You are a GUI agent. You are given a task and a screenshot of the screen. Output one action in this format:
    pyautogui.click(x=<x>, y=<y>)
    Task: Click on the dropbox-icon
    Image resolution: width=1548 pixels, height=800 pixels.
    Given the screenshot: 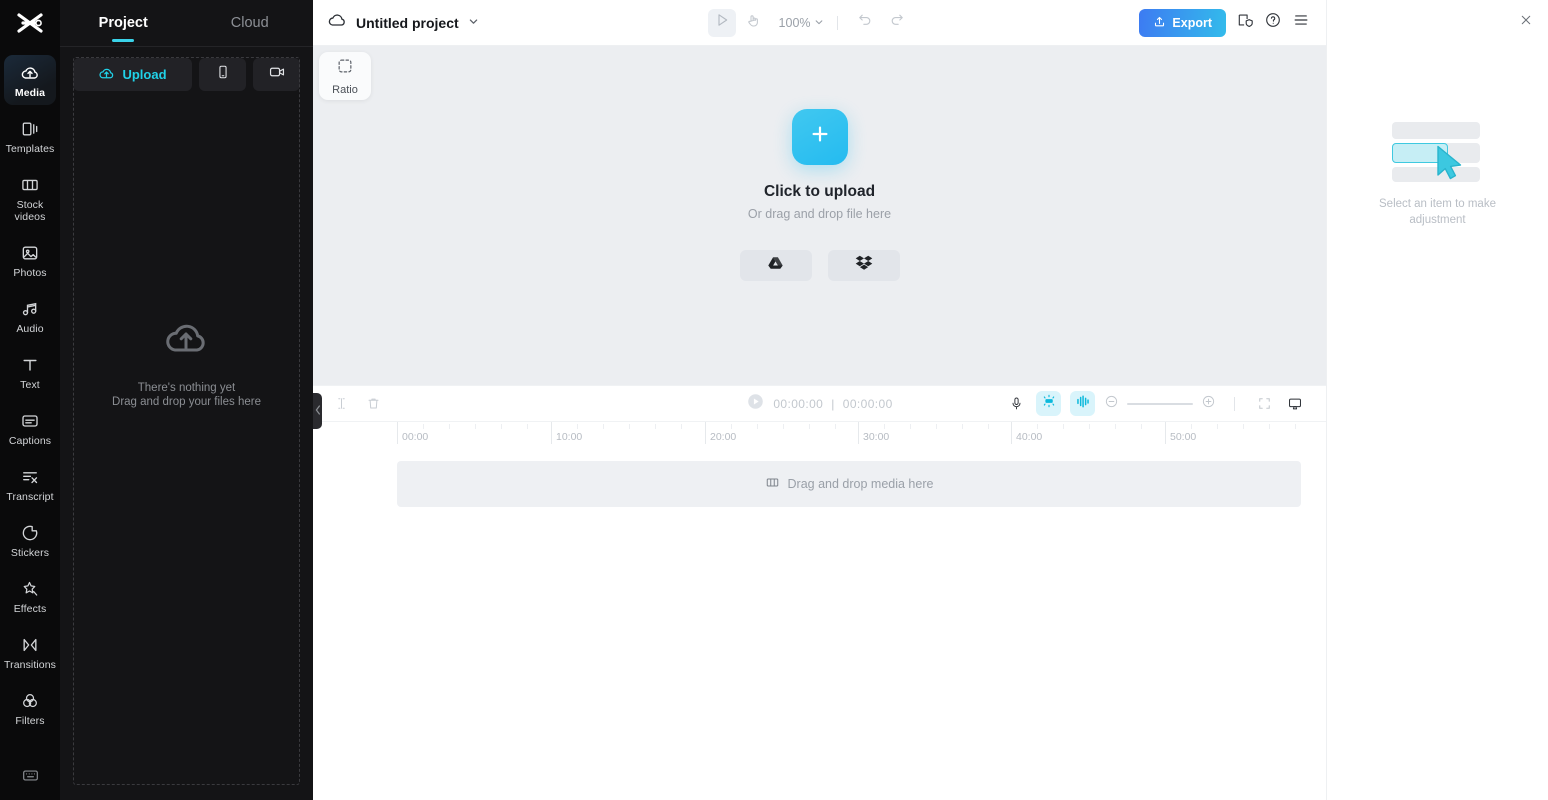 What is the action you would take?
    pyautogui.click(x=864, y=265)
    